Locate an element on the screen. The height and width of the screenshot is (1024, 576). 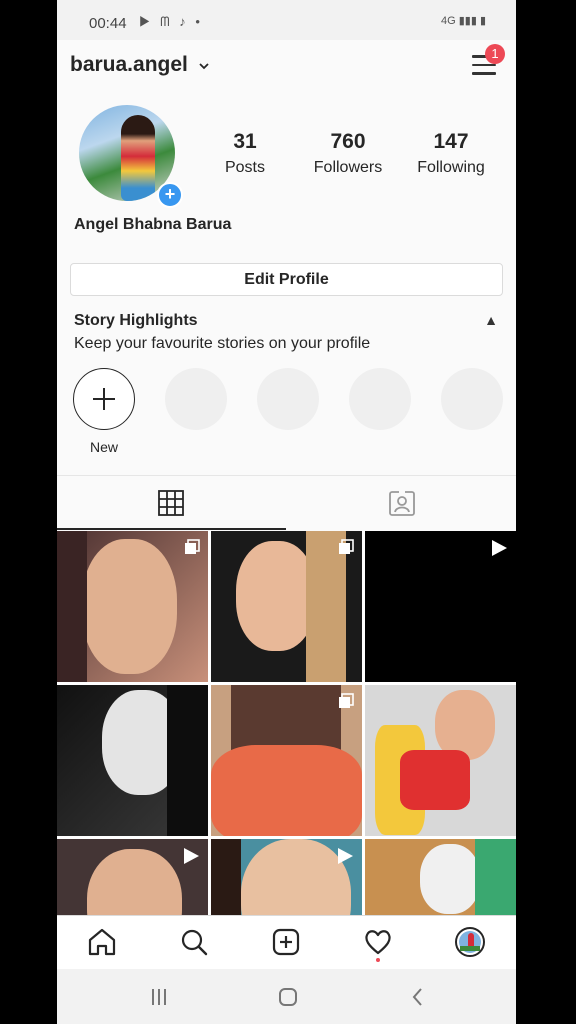
account-switcher-username: barua.angel is located at coordinates (129, 65).